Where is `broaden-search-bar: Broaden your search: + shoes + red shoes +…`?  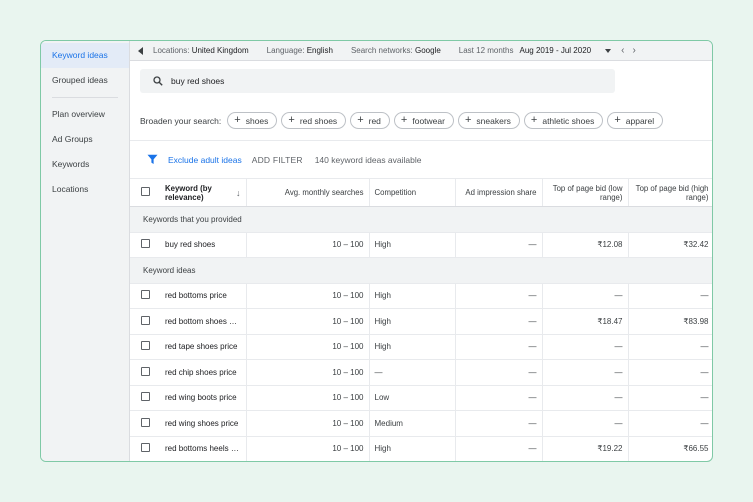 broaden-search-bar: Broaden your search: + shoes + red shoes +… is located at coordinates (421, 121).